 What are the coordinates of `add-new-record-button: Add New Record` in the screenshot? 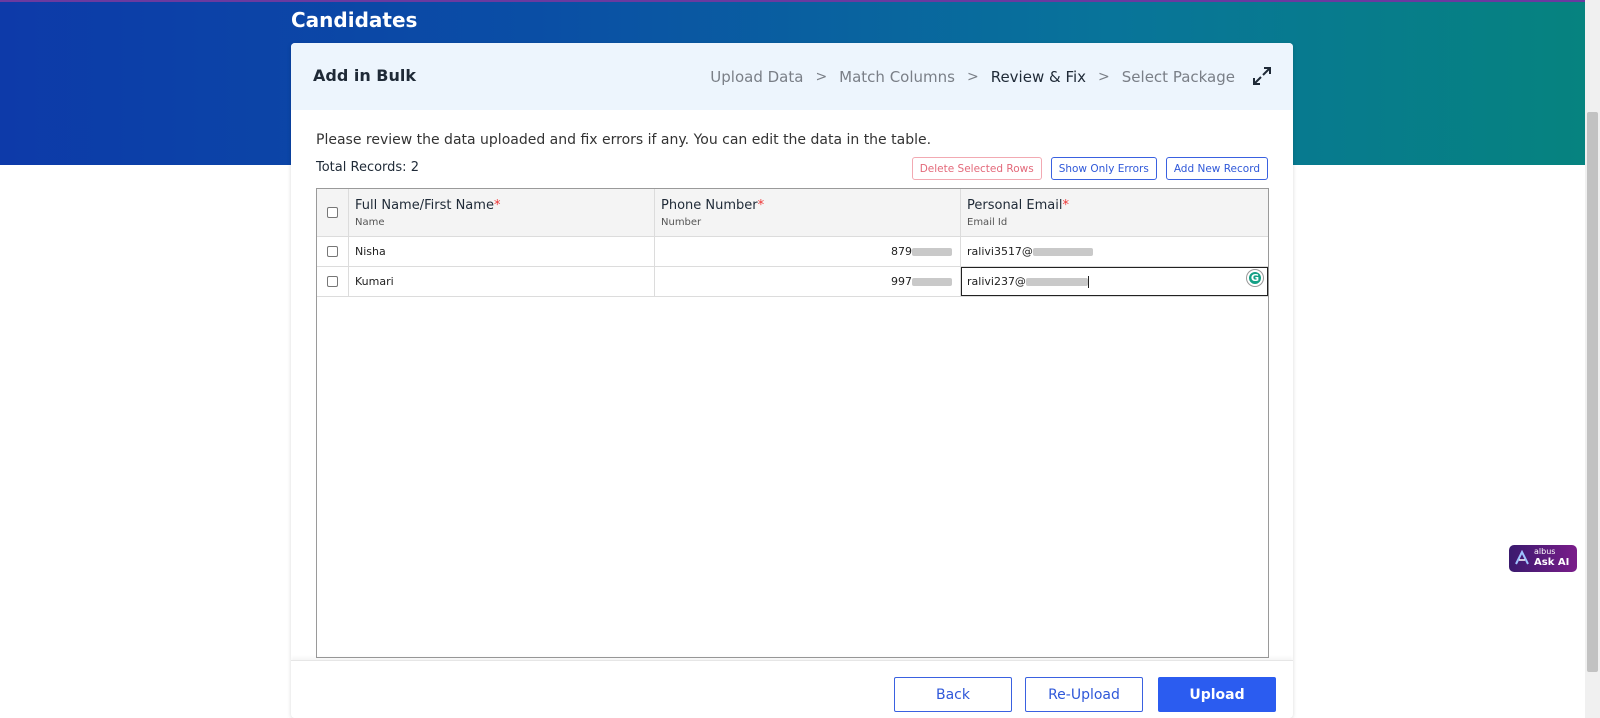 It's located at (1216, 168).